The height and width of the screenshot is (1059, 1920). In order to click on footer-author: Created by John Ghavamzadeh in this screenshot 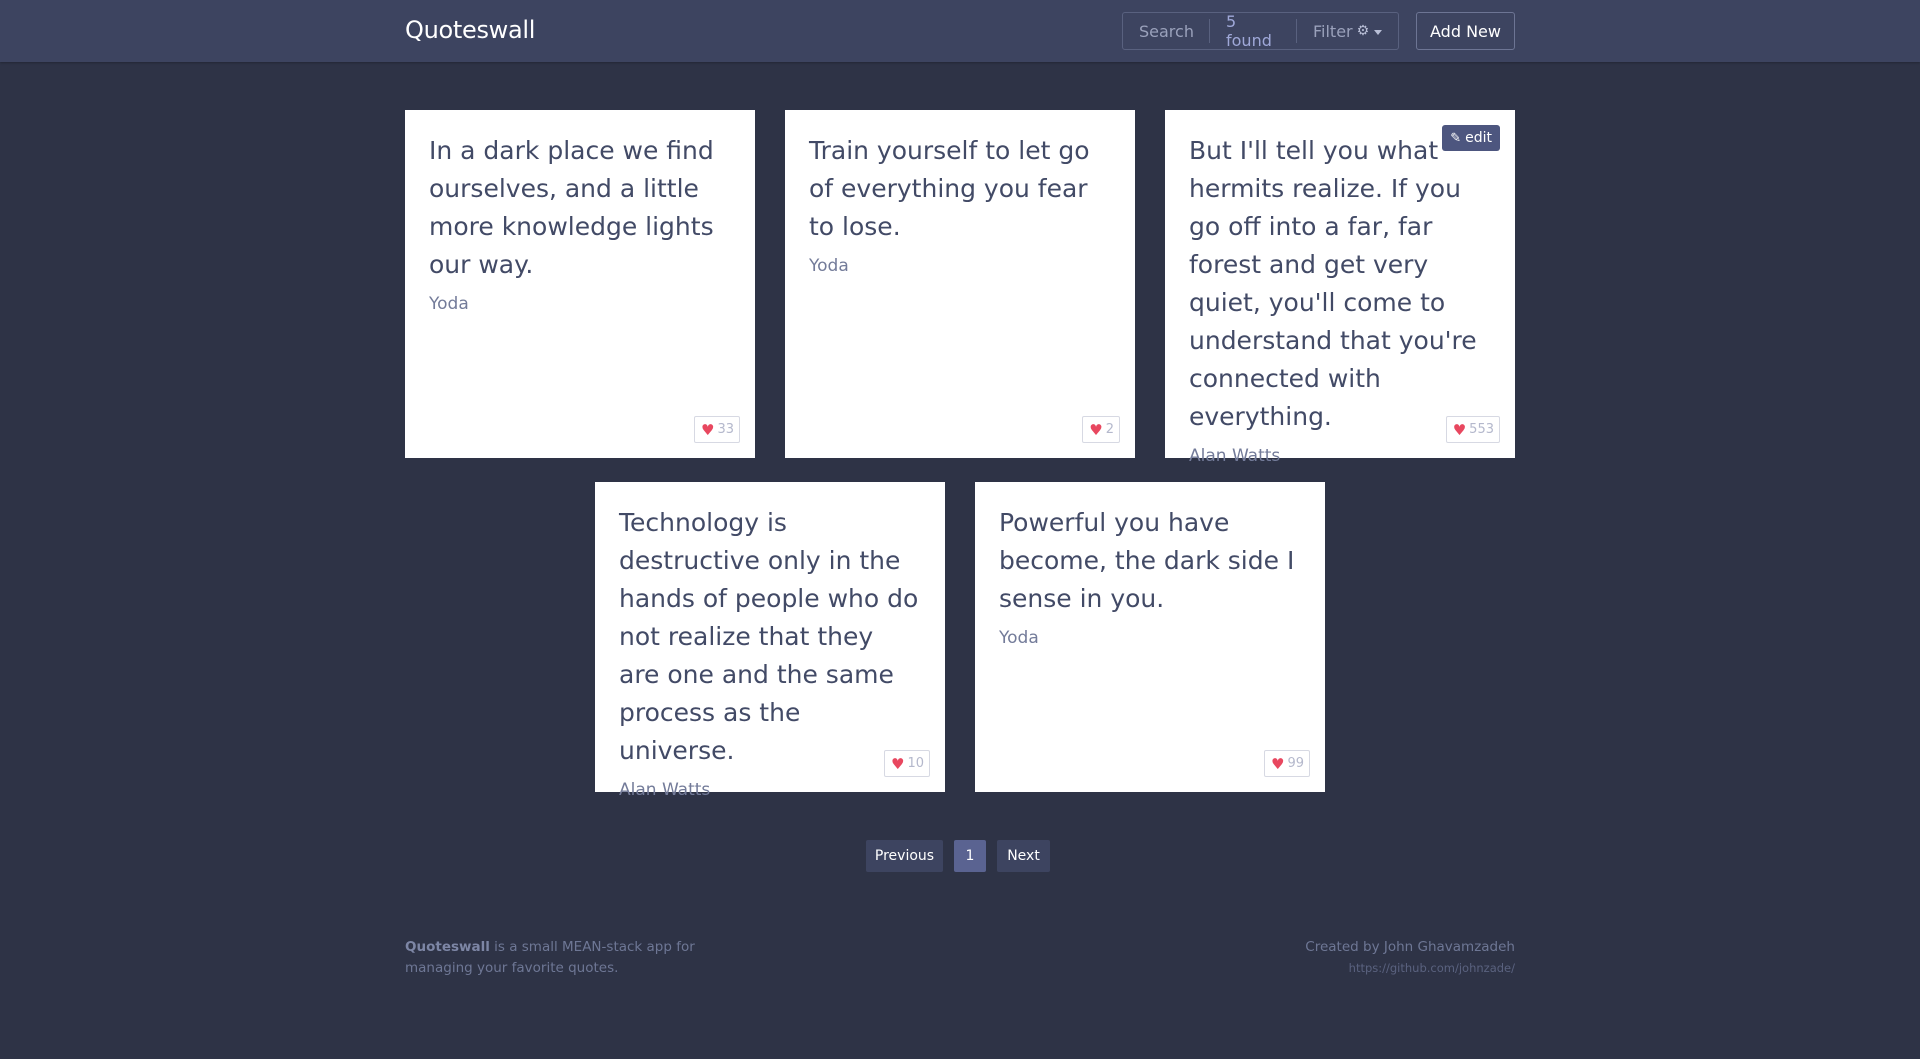, I will do `click(1410, 947)`.